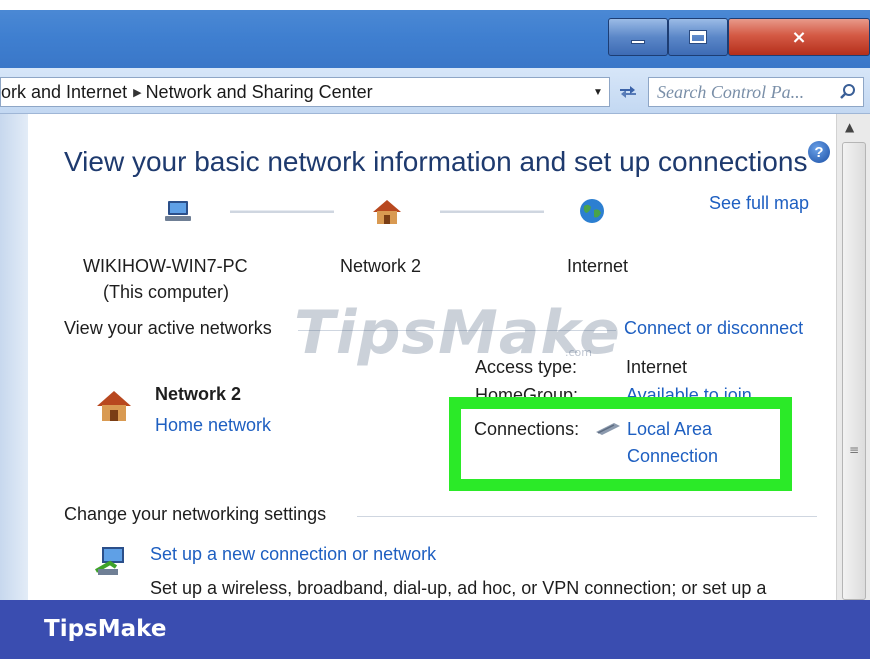 This screenshot has height=659, width=870. What do you see at coordinates (849, 127) in the screenshot?
I see `scroll-up-icon: ▲` at bounding box center [849, 127].